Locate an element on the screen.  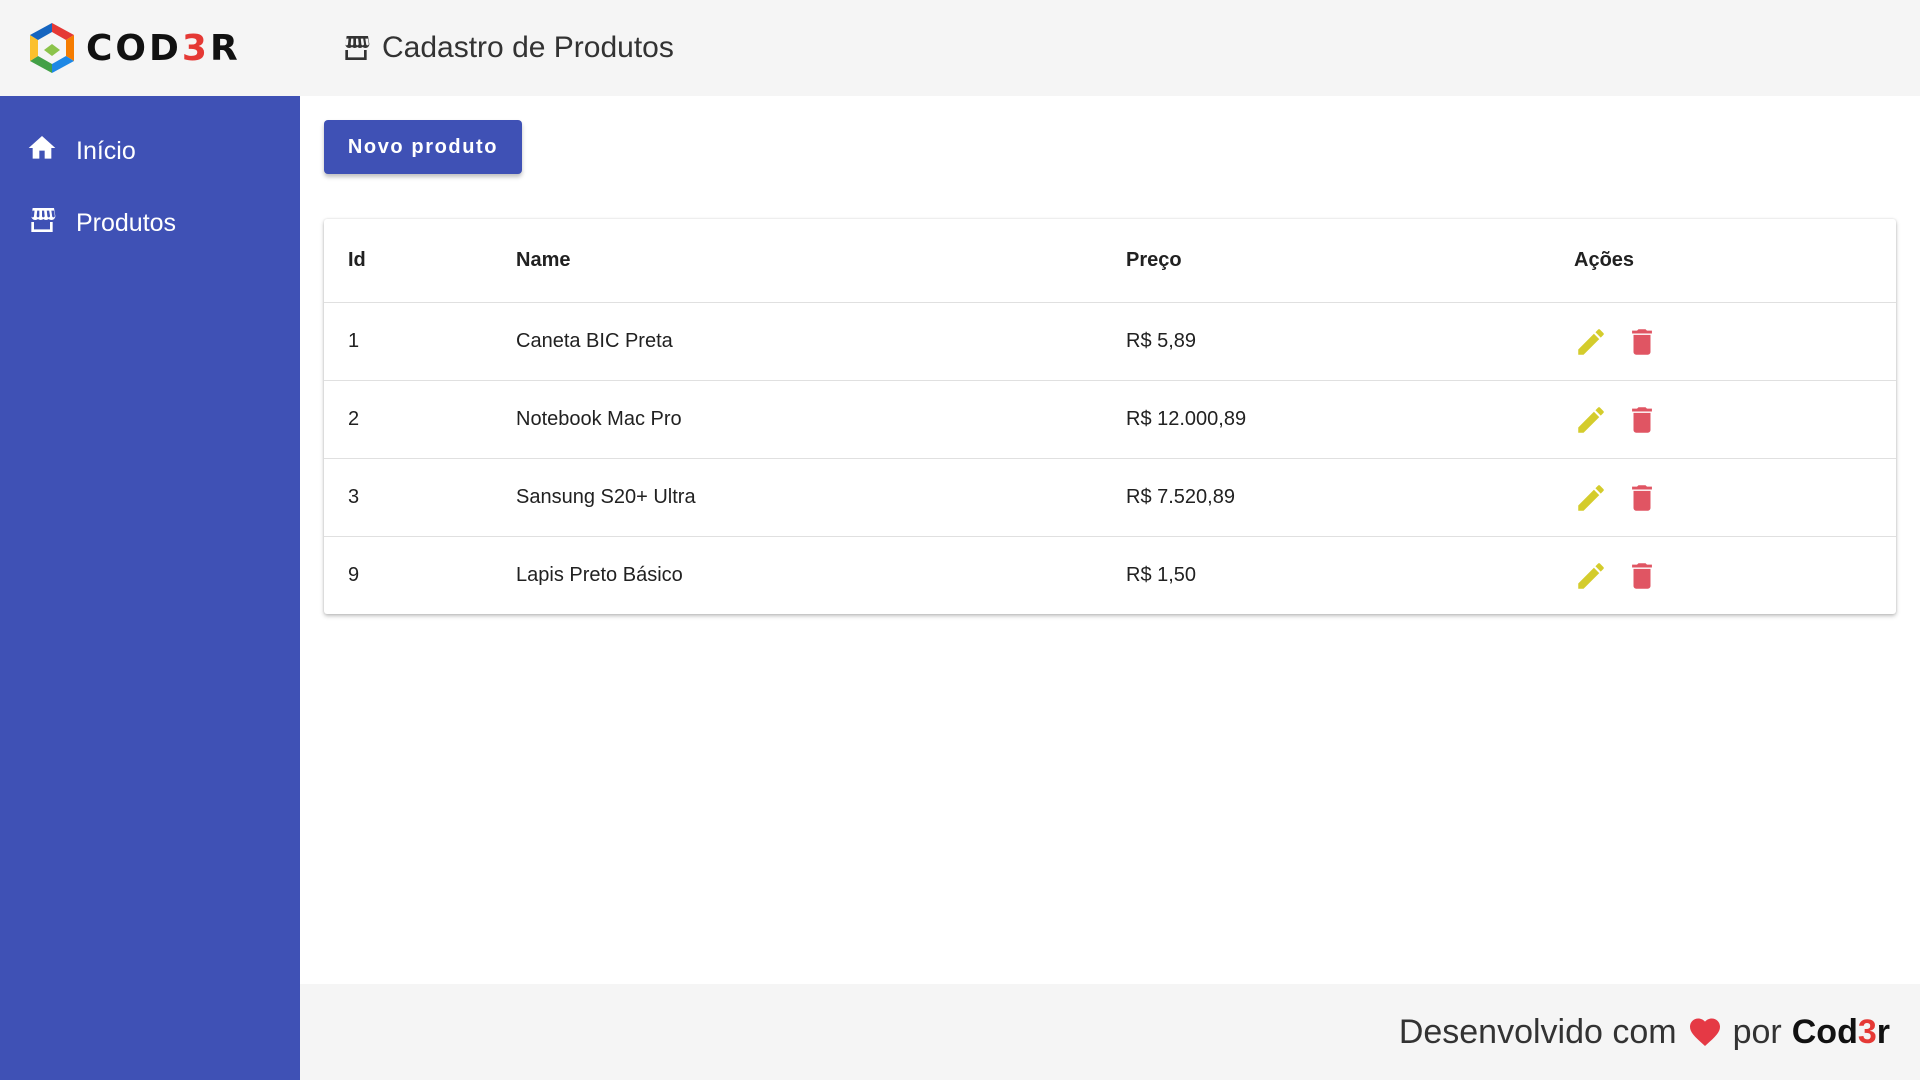
app-footer: Desenvolvido com por Cod3r is located at coordinates (1110, 1032).